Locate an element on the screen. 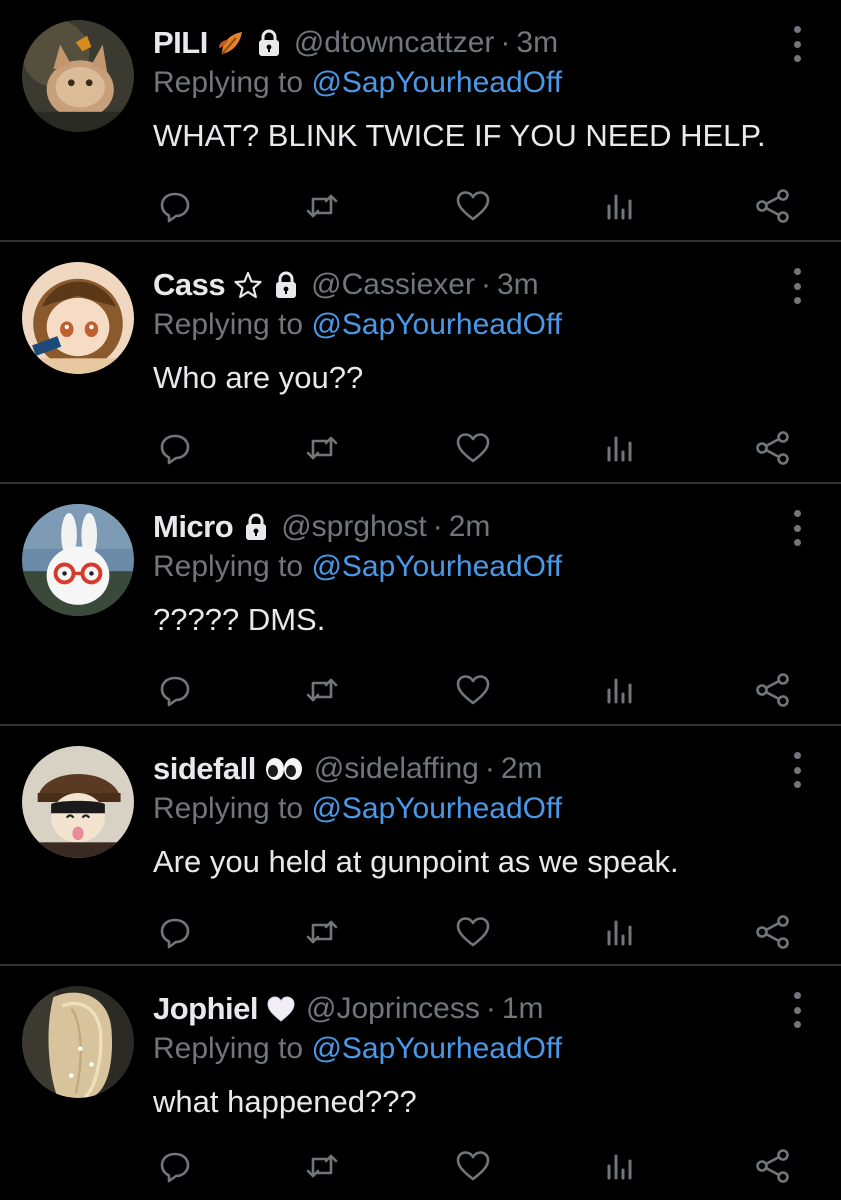 The width and height of the screenshot is (841, 1200). display-name: Micro is located at coordinates (193, 527).